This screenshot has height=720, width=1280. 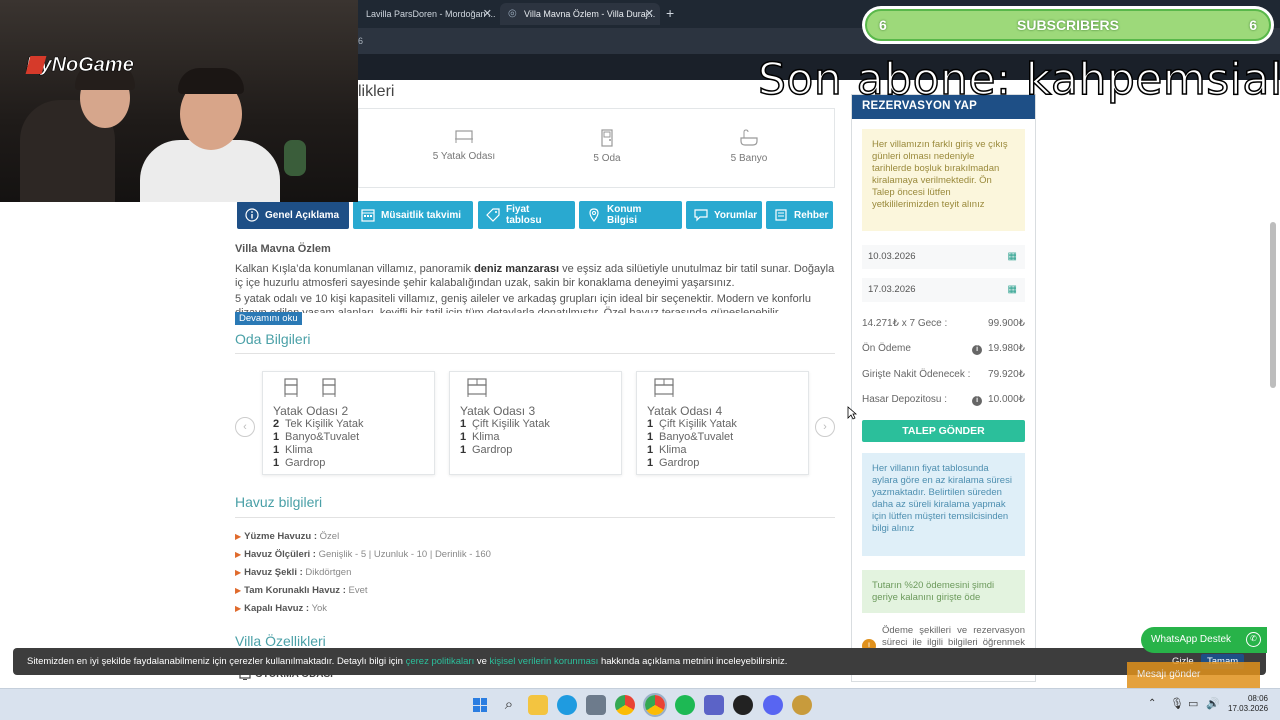 I want to click on checkout-date-value: 17.03.2026, so click(x=892, y=289).